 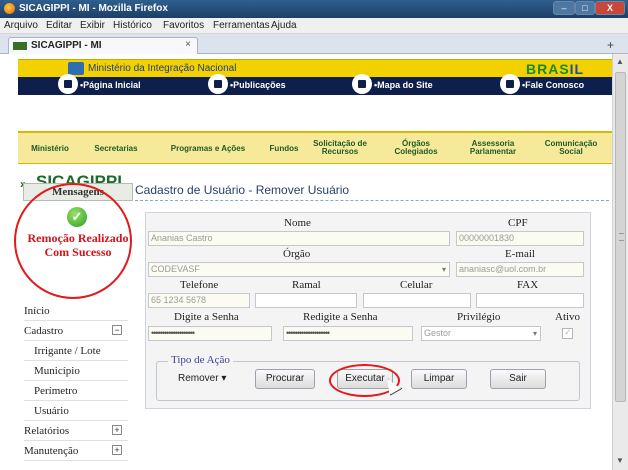 I want to click on procurar-button: Procurar, so click(x=285, y=379).